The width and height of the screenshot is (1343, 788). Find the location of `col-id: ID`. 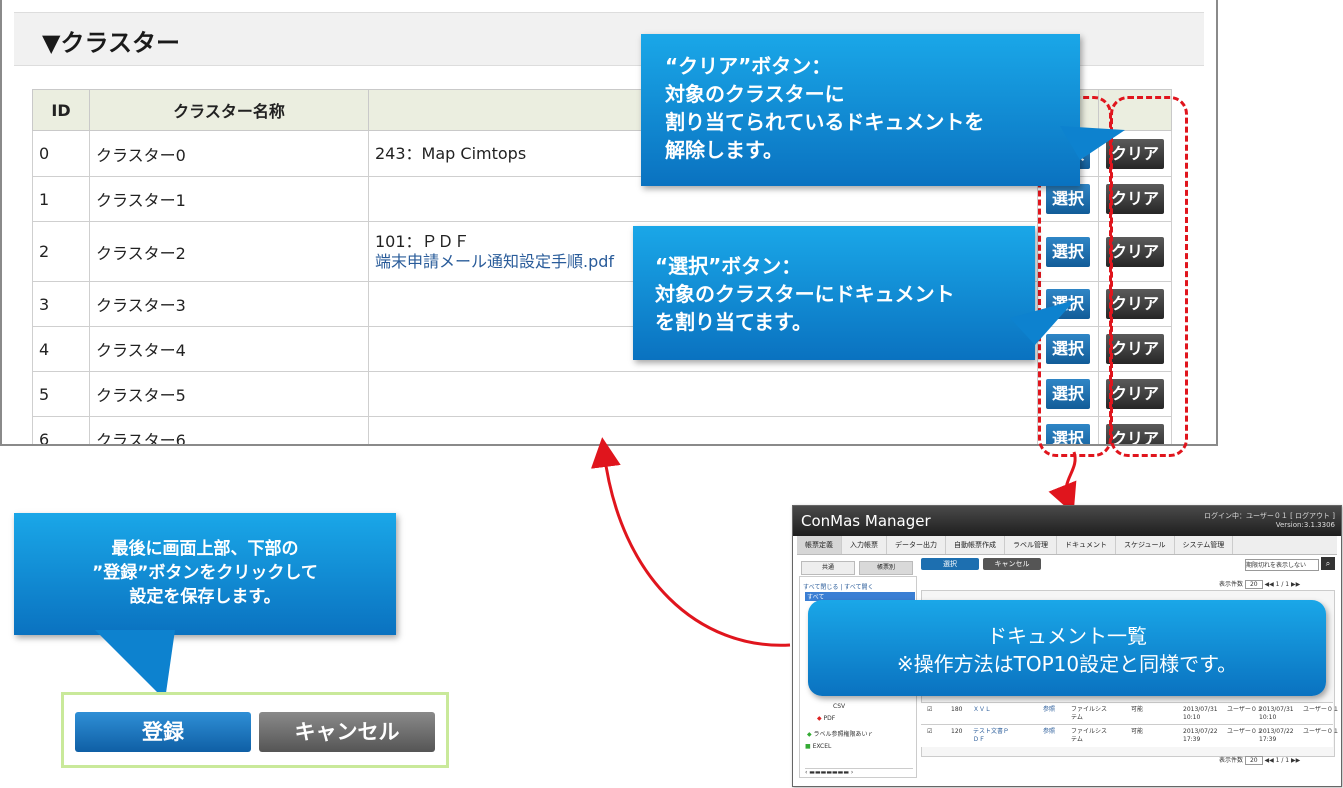

col-id: ID is located at coordinates (61, 110).